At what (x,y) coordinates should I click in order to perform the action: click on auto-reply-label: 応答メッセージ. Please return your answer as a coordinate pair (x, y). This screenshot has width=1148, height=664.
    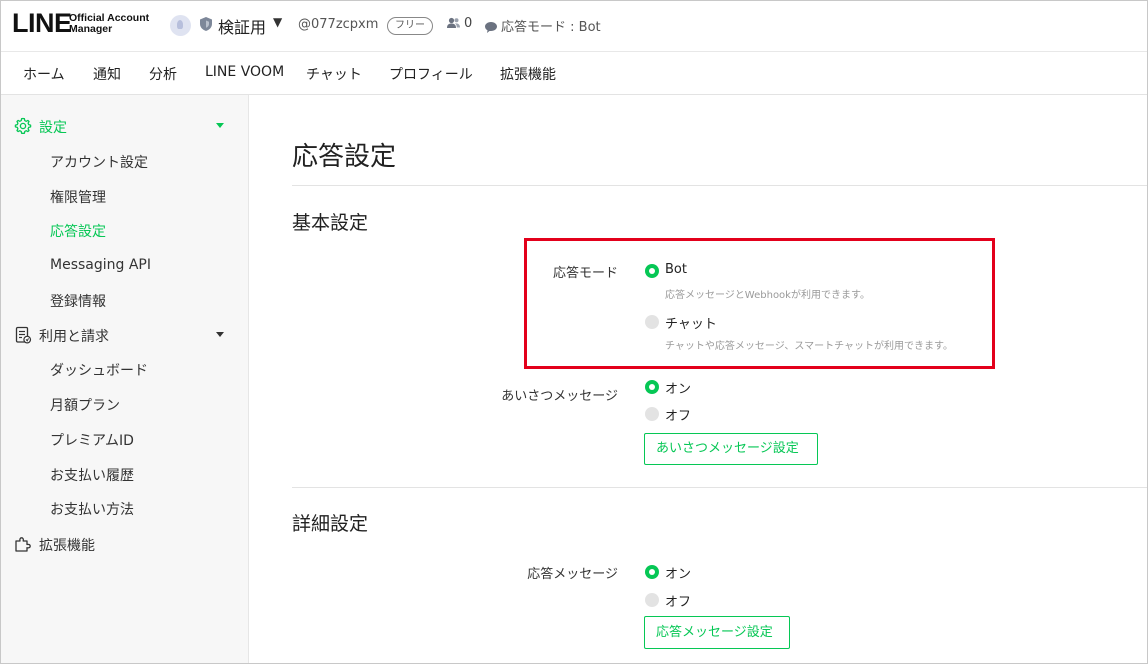
    Looking at the image, I should click on (572, 574).